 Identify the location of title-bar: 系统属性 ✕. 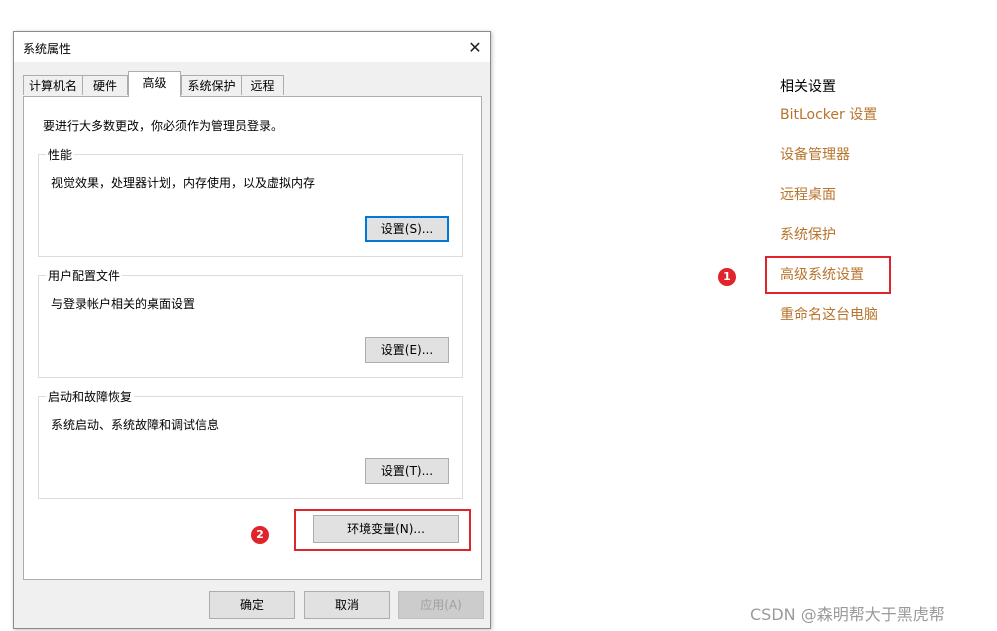
(252, 47).